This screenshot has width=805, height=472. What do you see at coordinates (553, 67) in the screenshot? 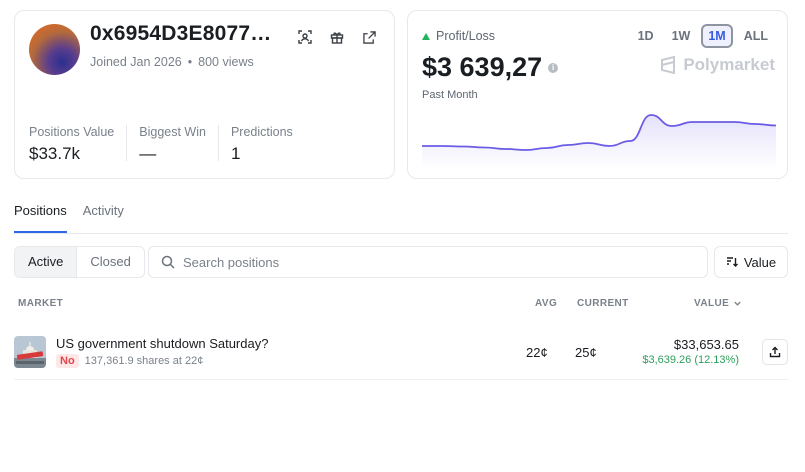
I see `info-icon: i` at bounding box center [553, 67].